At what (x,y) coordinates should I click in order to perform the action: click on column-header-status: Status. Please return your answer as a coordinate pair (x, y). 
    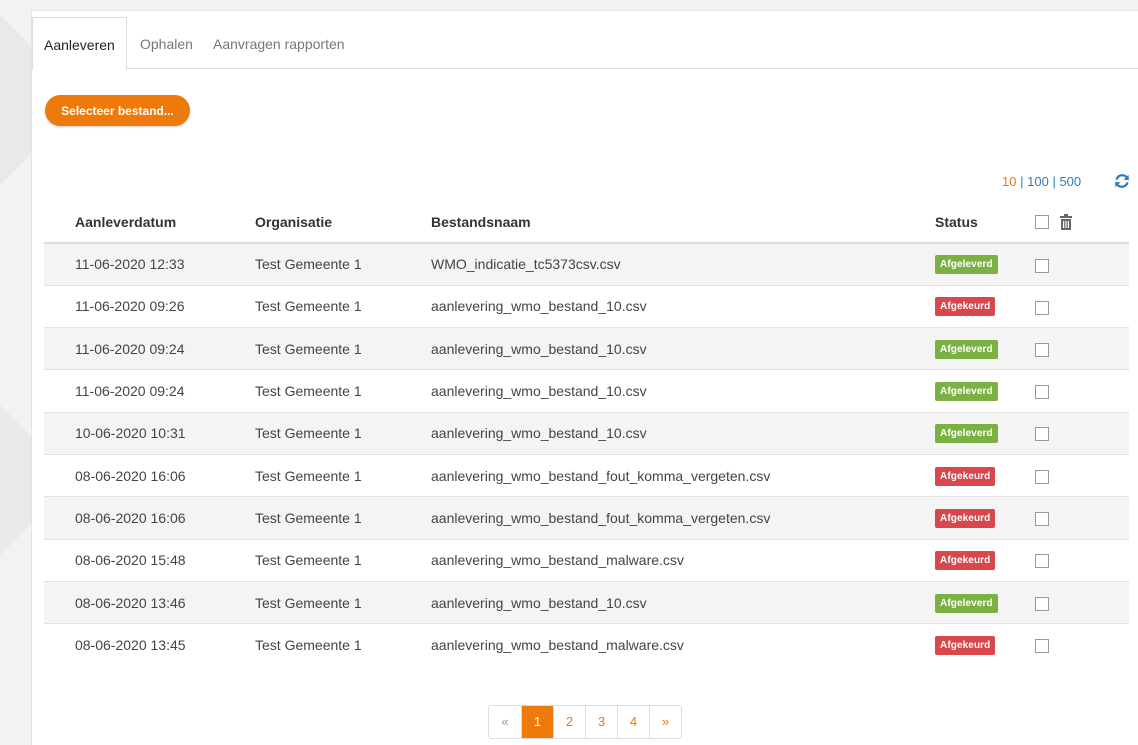
    Looking at the image, I should click on (965, 222).